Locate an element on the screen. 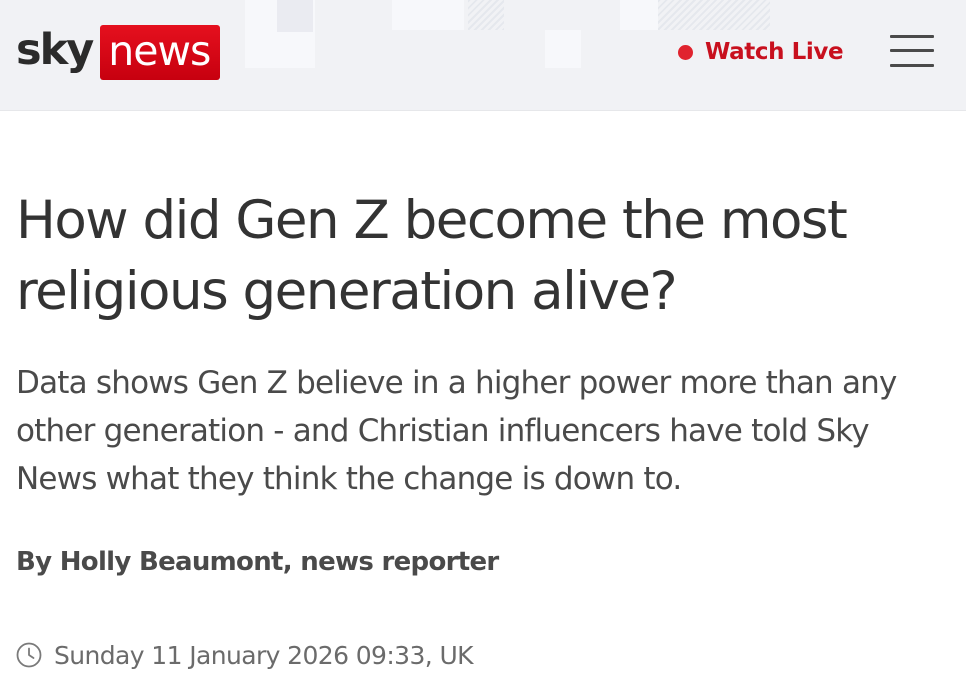 This screenshot has width=966, height=694. article-byline: By Holly Beaumont, news reporter is located at coordinates (257, 562).